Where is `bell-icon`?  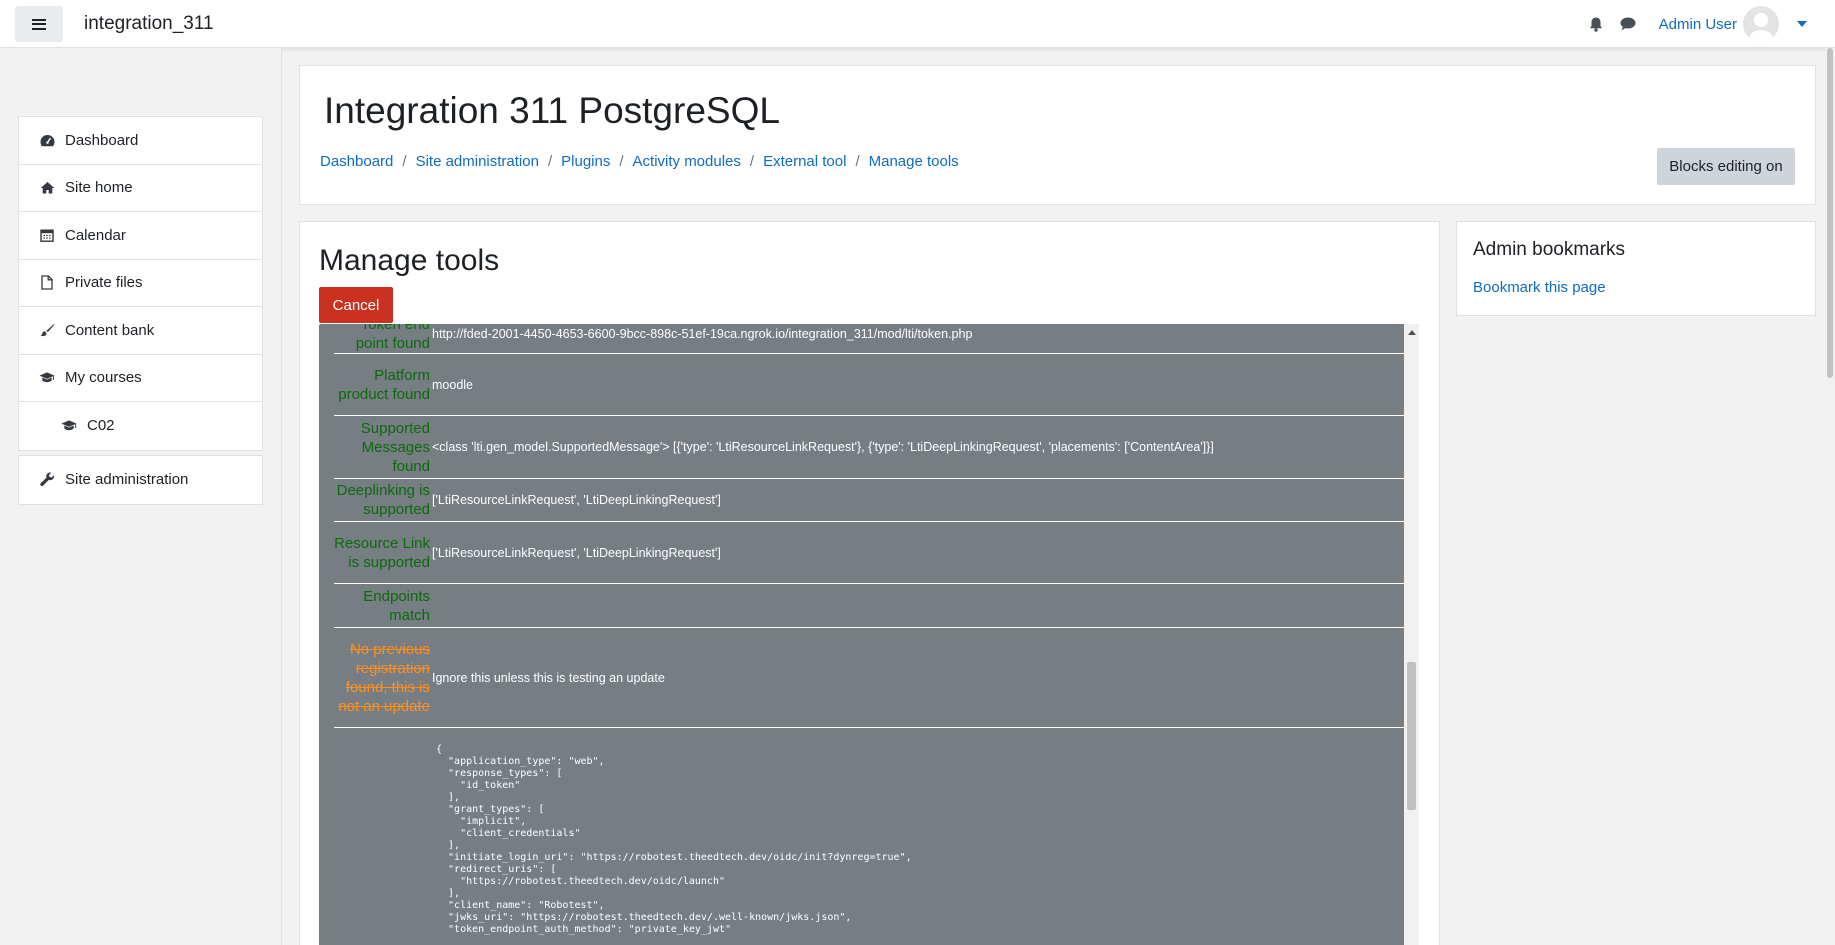
bell-icon is located at coordinates (1596, 24).